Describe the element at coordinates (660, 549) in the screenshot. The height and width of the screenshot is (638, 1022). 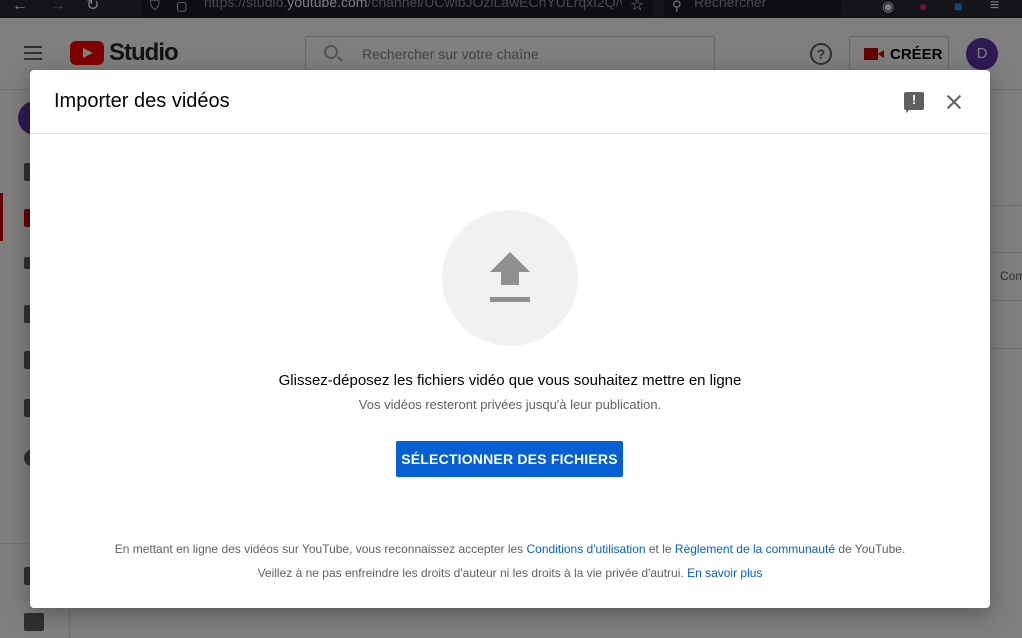
I see `legal-text-1b: et le` at that location.